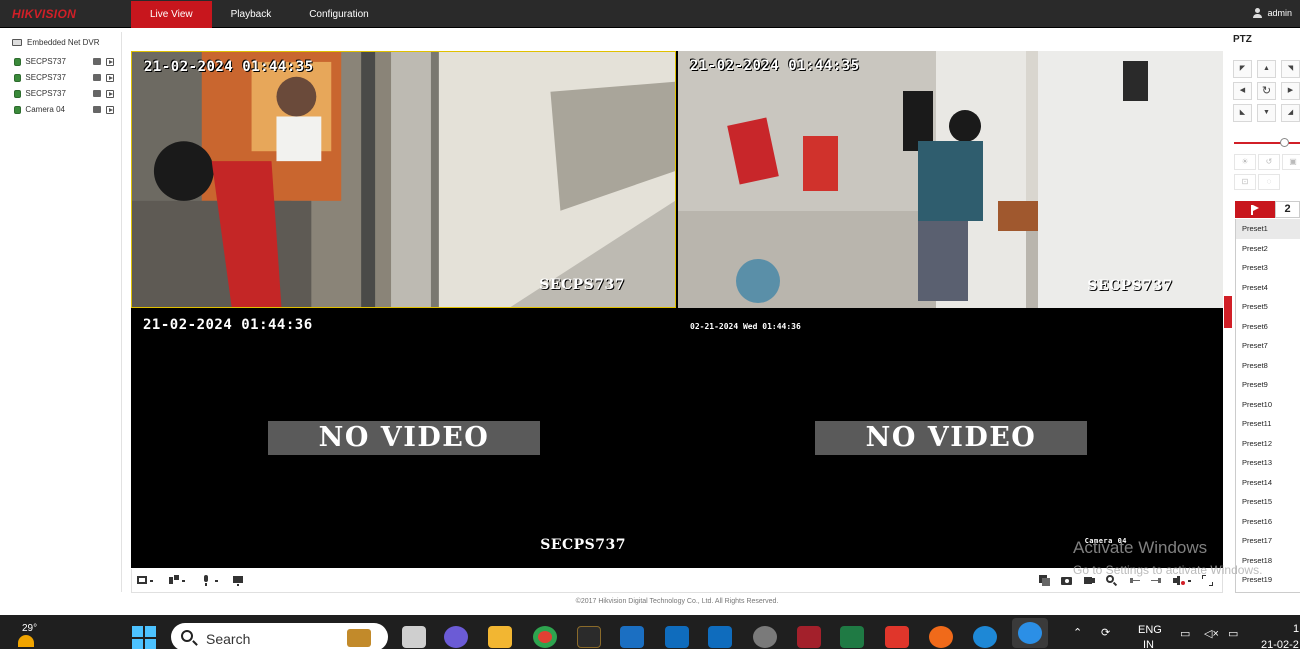 This screenshot has height=649, width=1300. What do you see at coordinates (171, 14) in the screenshot?
I see `tab-live-view: Live View` at bounding box center [171, 14].